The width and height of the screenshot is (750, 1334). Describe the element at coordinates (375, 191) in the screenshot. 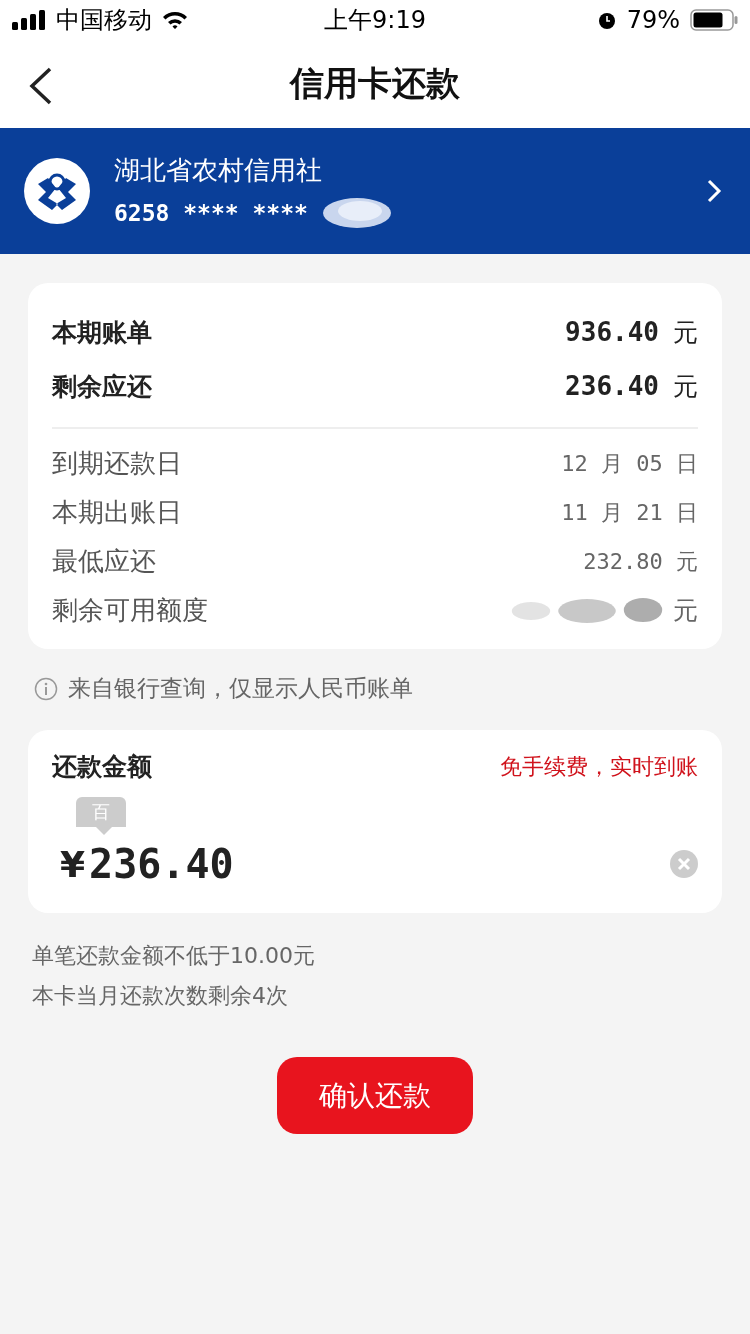

I see `card-banner: 湖北省农村信用社 6258 **** ****` at that location.